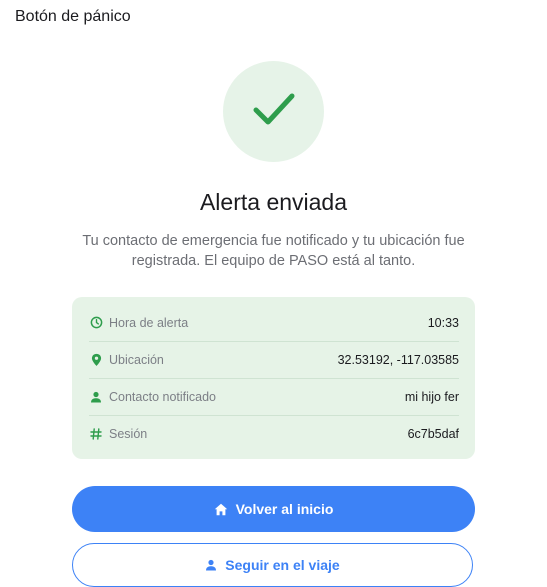 This screenshot has height=587, width=547. What do you see at coordinates (96, 360) in the screenshot?
I see `location-pin-icon` at bounding box center [96, 360].